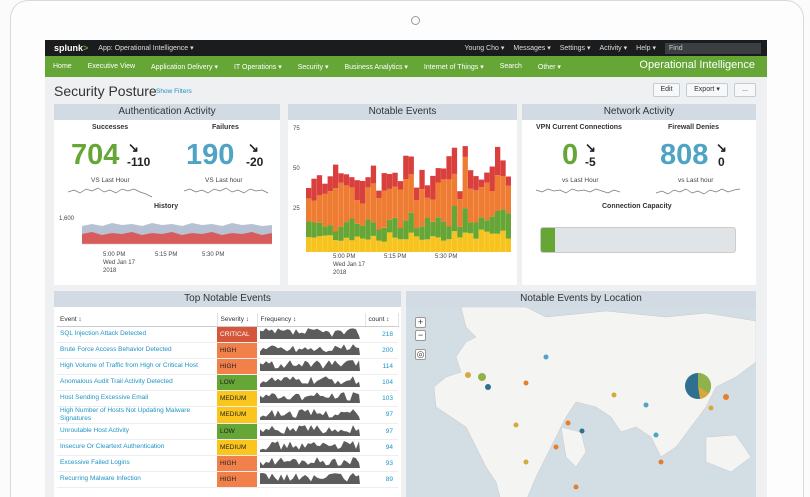  I want to click on nav-home: Home, so click(62, 66).